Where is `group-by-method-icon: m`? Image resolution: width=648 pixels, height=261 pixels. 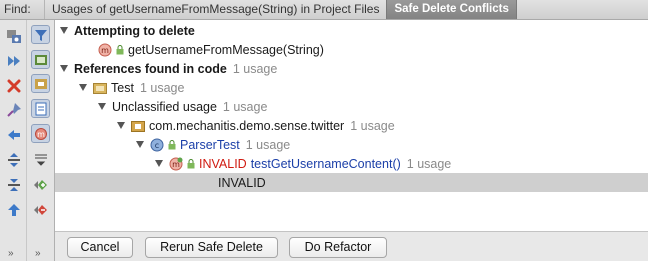
group-by-method-icon: m is located at coordinates (40, 133).